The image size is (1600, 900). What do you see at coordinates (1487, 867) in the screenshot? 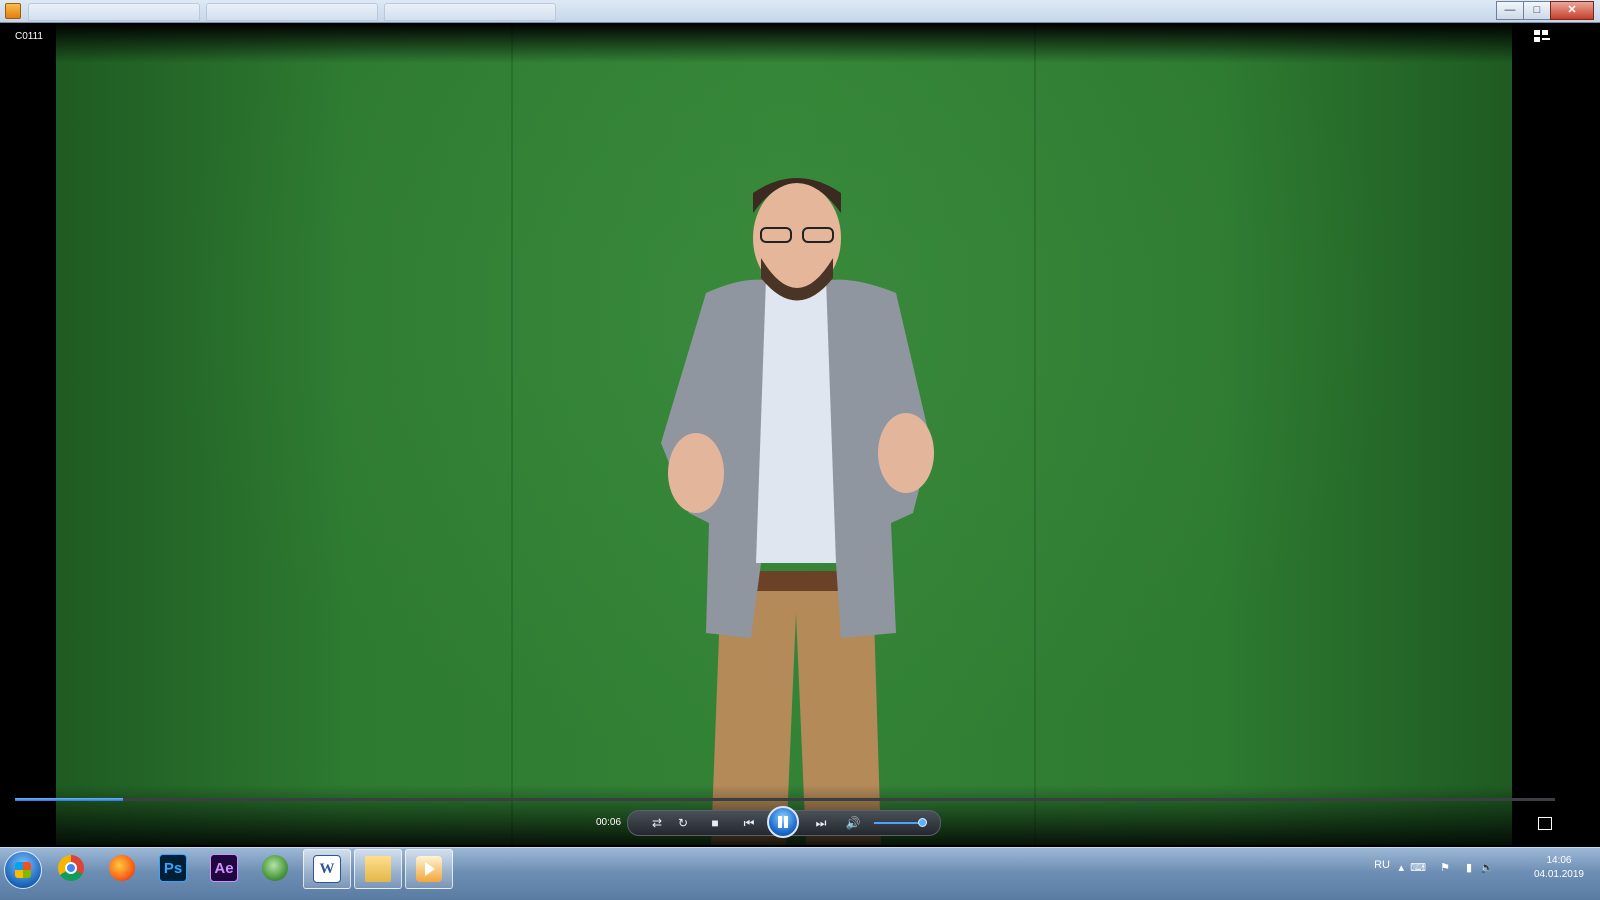
I see `speaker-icon: 🔈` at bounding box center [1487, 867].